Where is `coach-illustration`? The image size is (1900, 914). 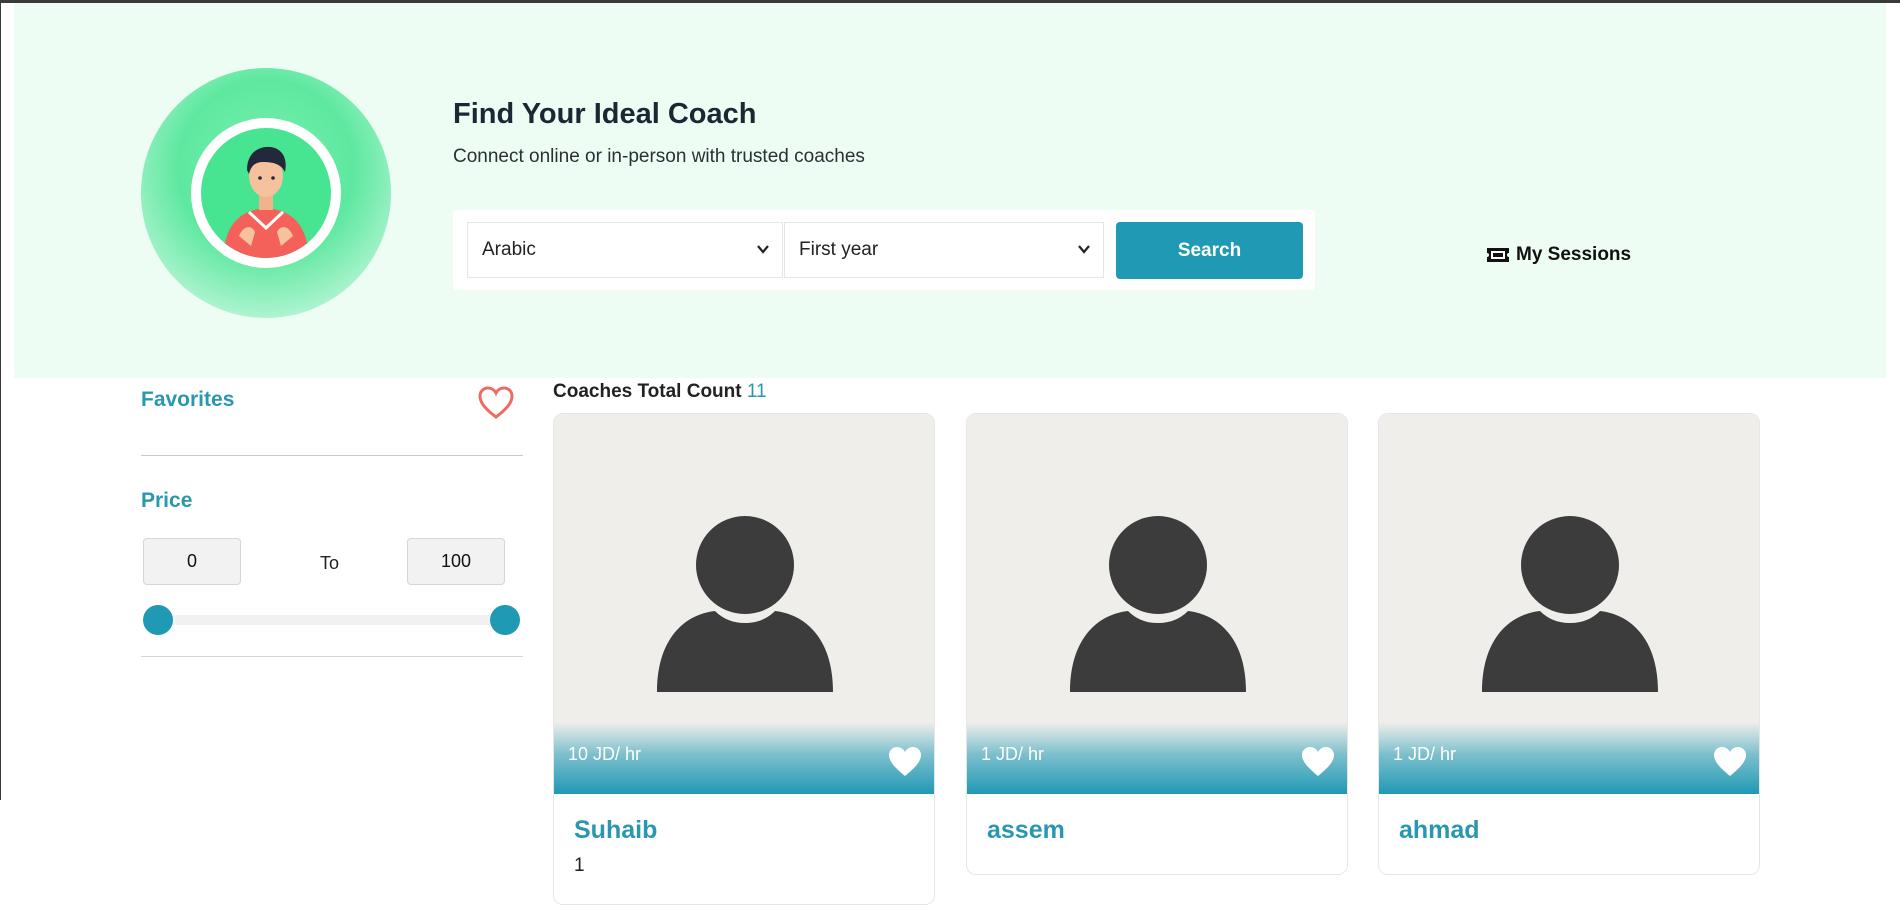 coach-illustration is located at coordinates (266, 193).